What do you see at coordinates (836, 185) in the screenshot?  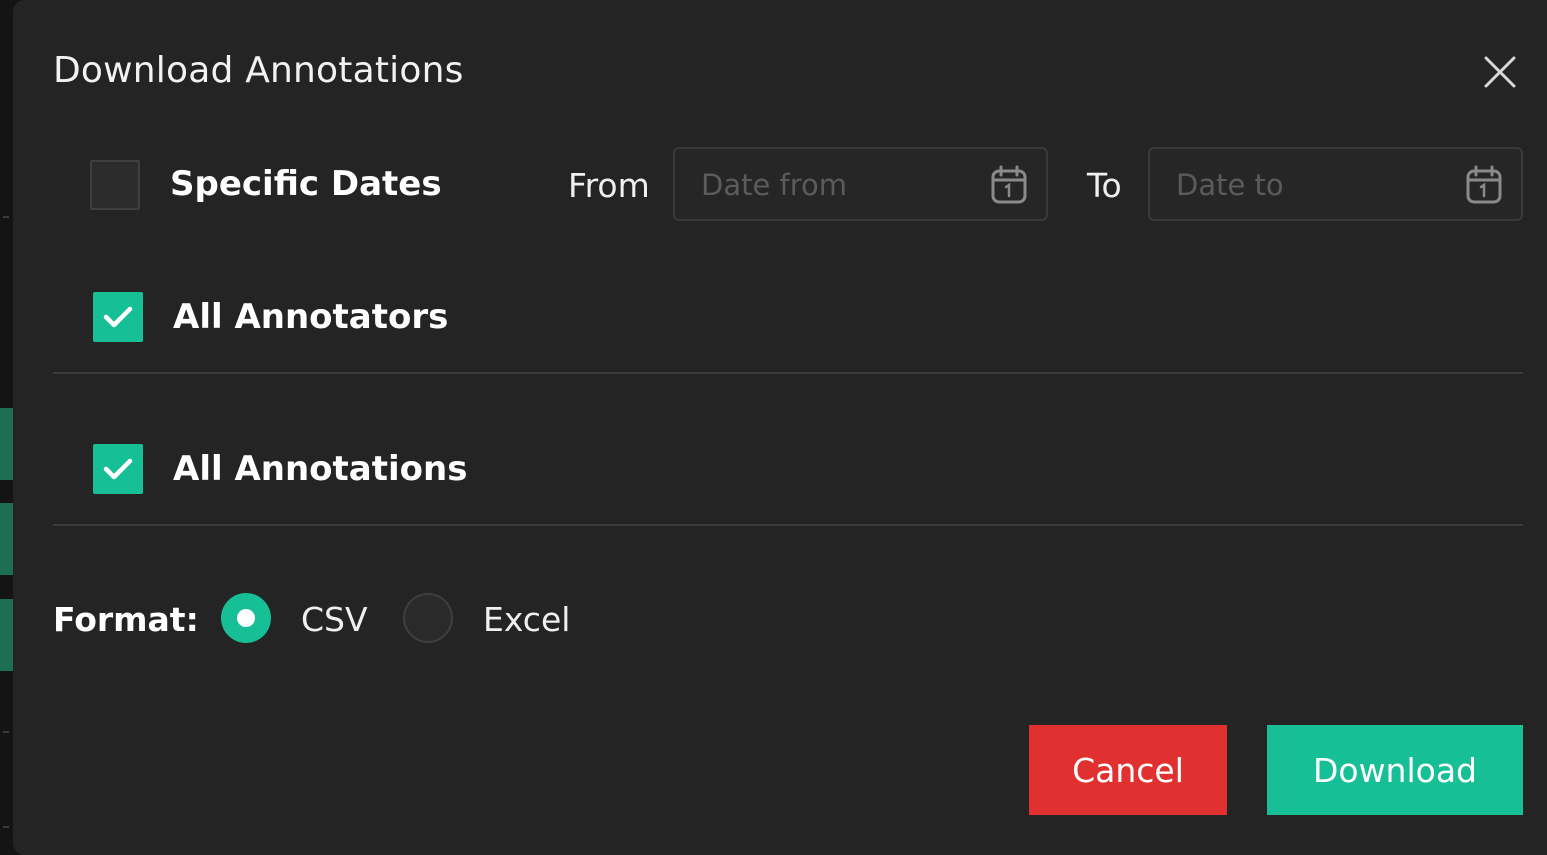 I see `date-from-input` at bounding box center [836, 185].